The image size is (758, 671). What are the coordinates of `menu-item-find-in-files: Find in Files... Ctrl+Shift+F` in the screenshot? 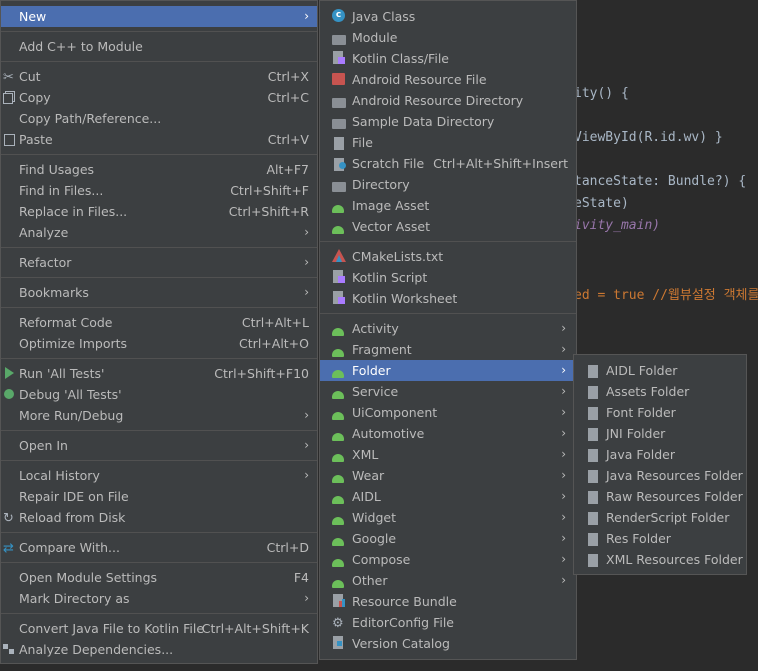 It's located at (159, 190).